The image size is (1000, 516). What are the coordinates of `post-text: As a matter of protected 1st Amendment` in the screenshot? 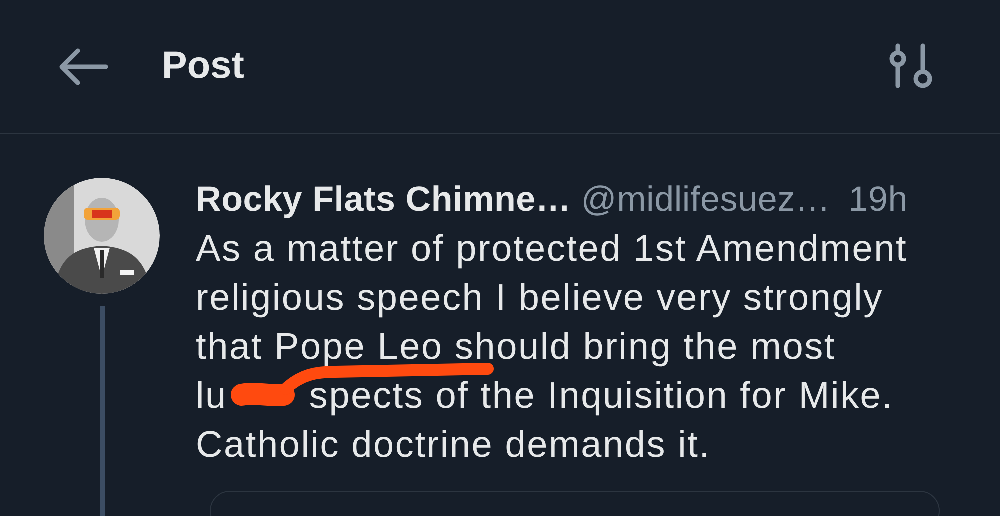 It's located at (552, 249).